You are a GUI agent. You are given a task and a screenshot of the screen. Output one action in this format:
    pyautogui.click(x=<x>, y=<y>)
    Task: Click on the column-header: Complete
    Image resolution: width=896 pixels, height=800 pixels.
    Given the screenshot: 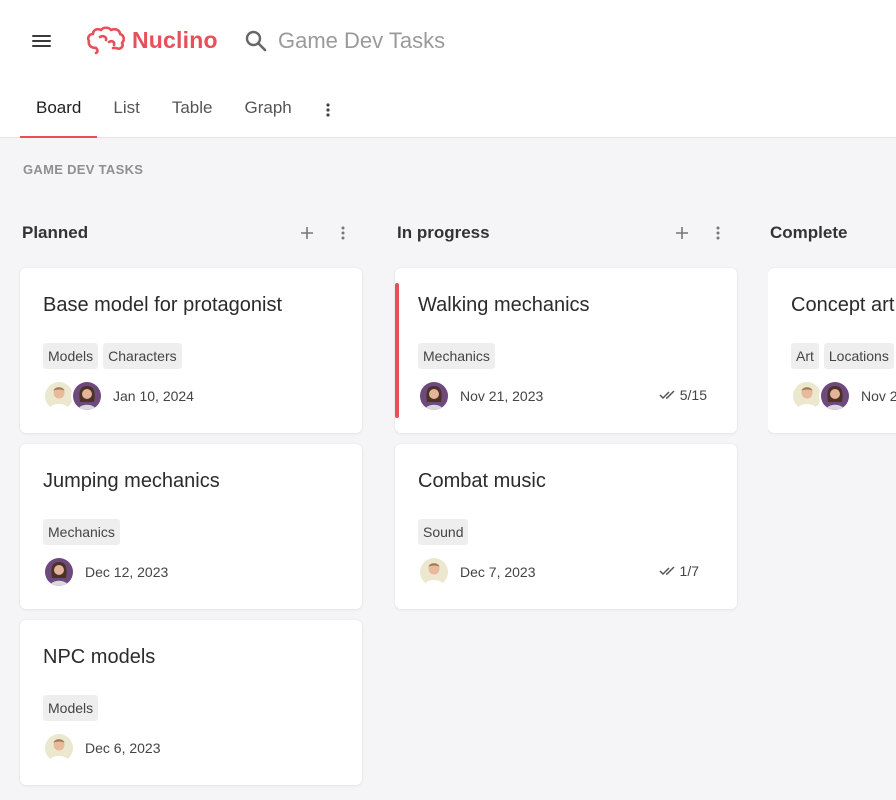 What is the action you would take?
    pyautogui.click(x=832, y=233)
    